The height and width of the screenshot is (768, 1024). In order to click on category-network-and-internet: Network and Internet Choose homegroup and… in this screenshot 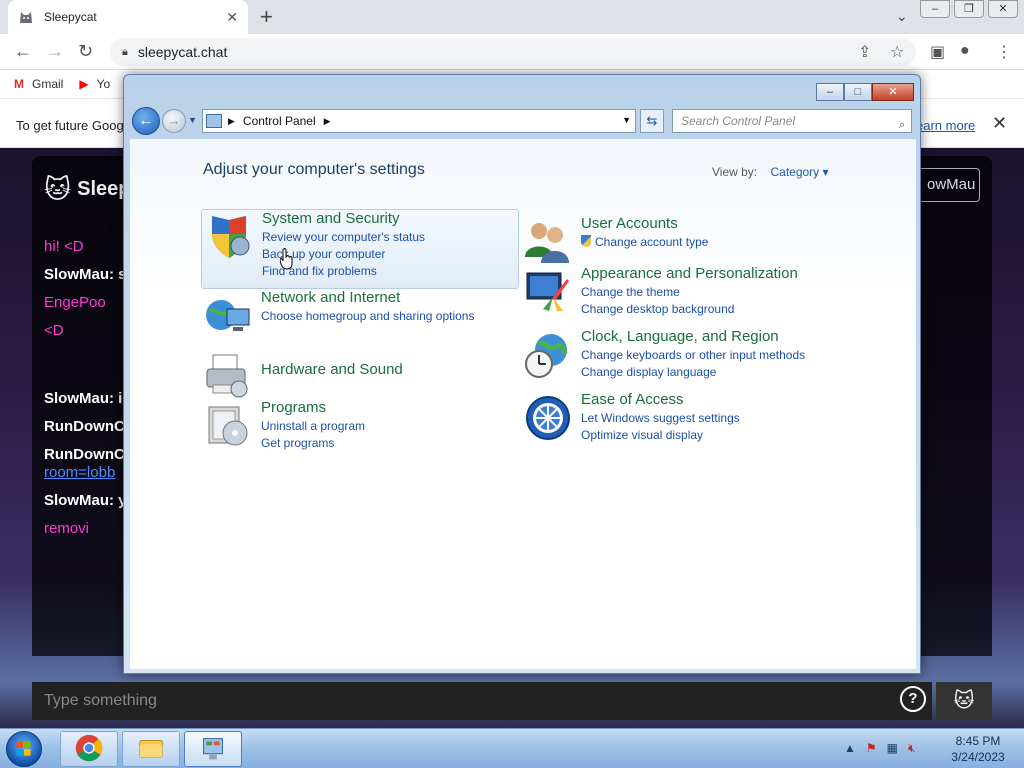, I will do `click(360, 319)`.